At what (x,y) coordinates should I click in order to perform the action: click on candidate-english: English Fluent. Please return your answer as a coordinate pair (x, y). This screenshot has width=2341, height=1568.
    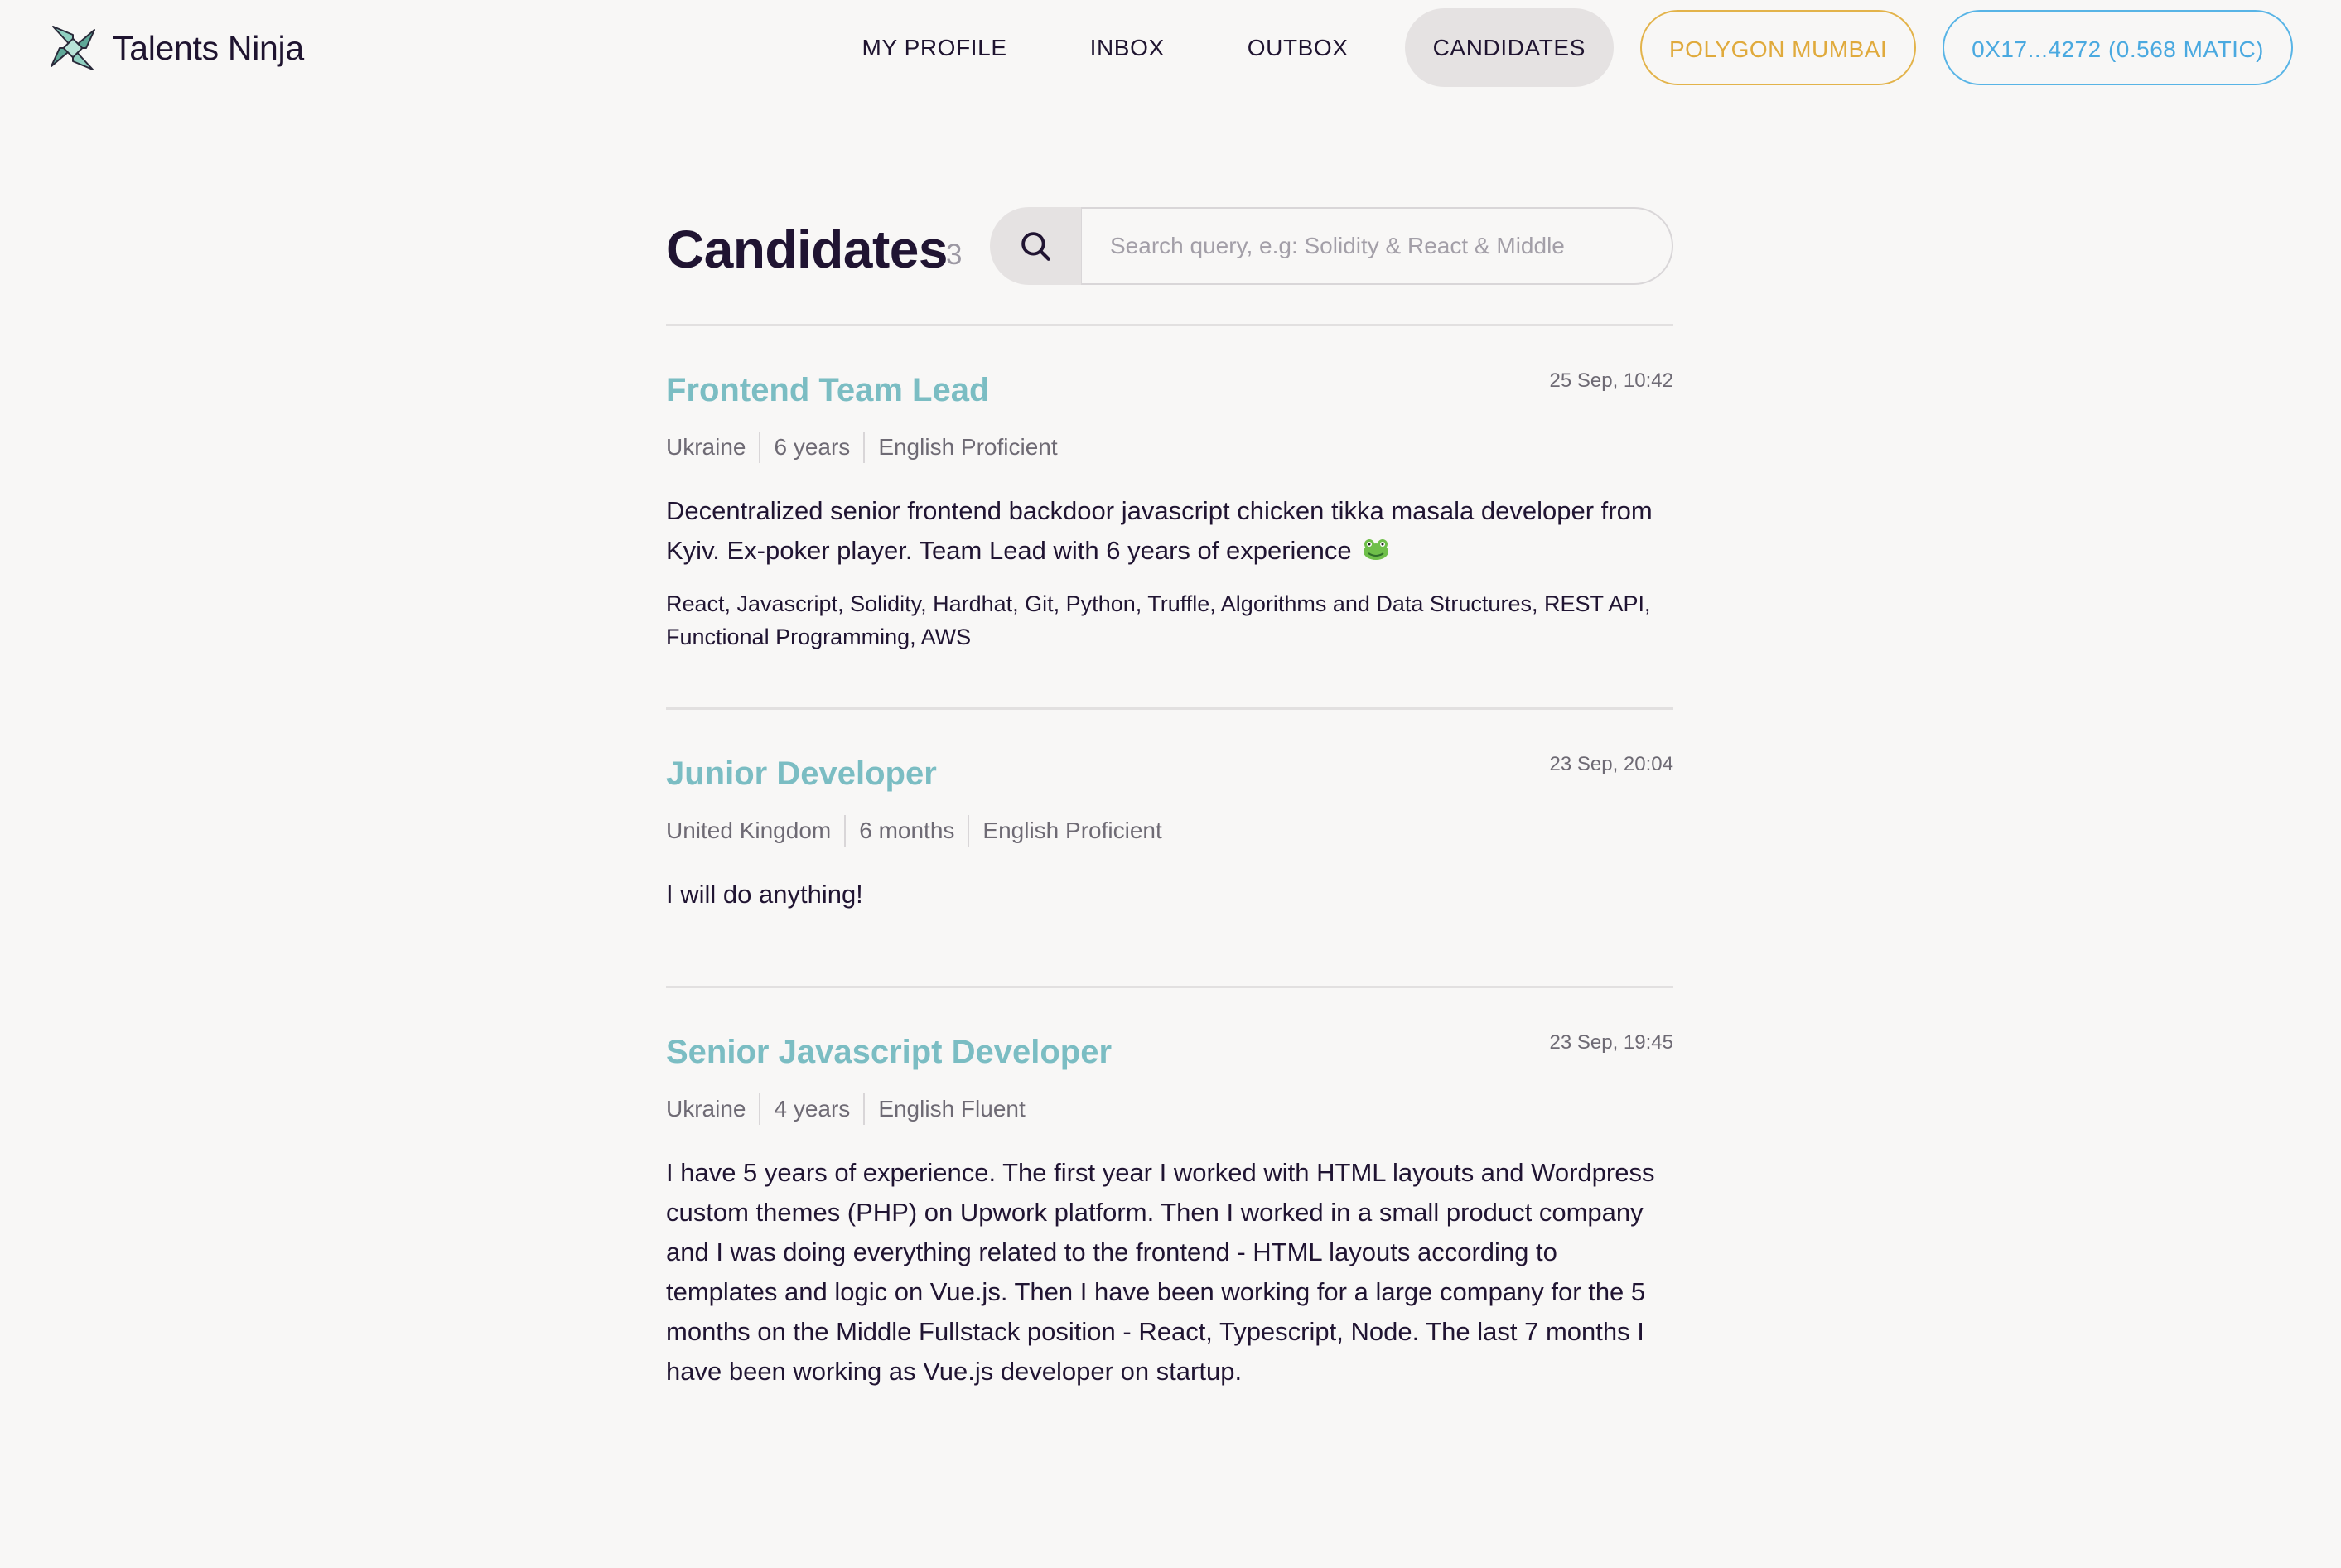
    Looking at the image, I should click on (952, 1109).